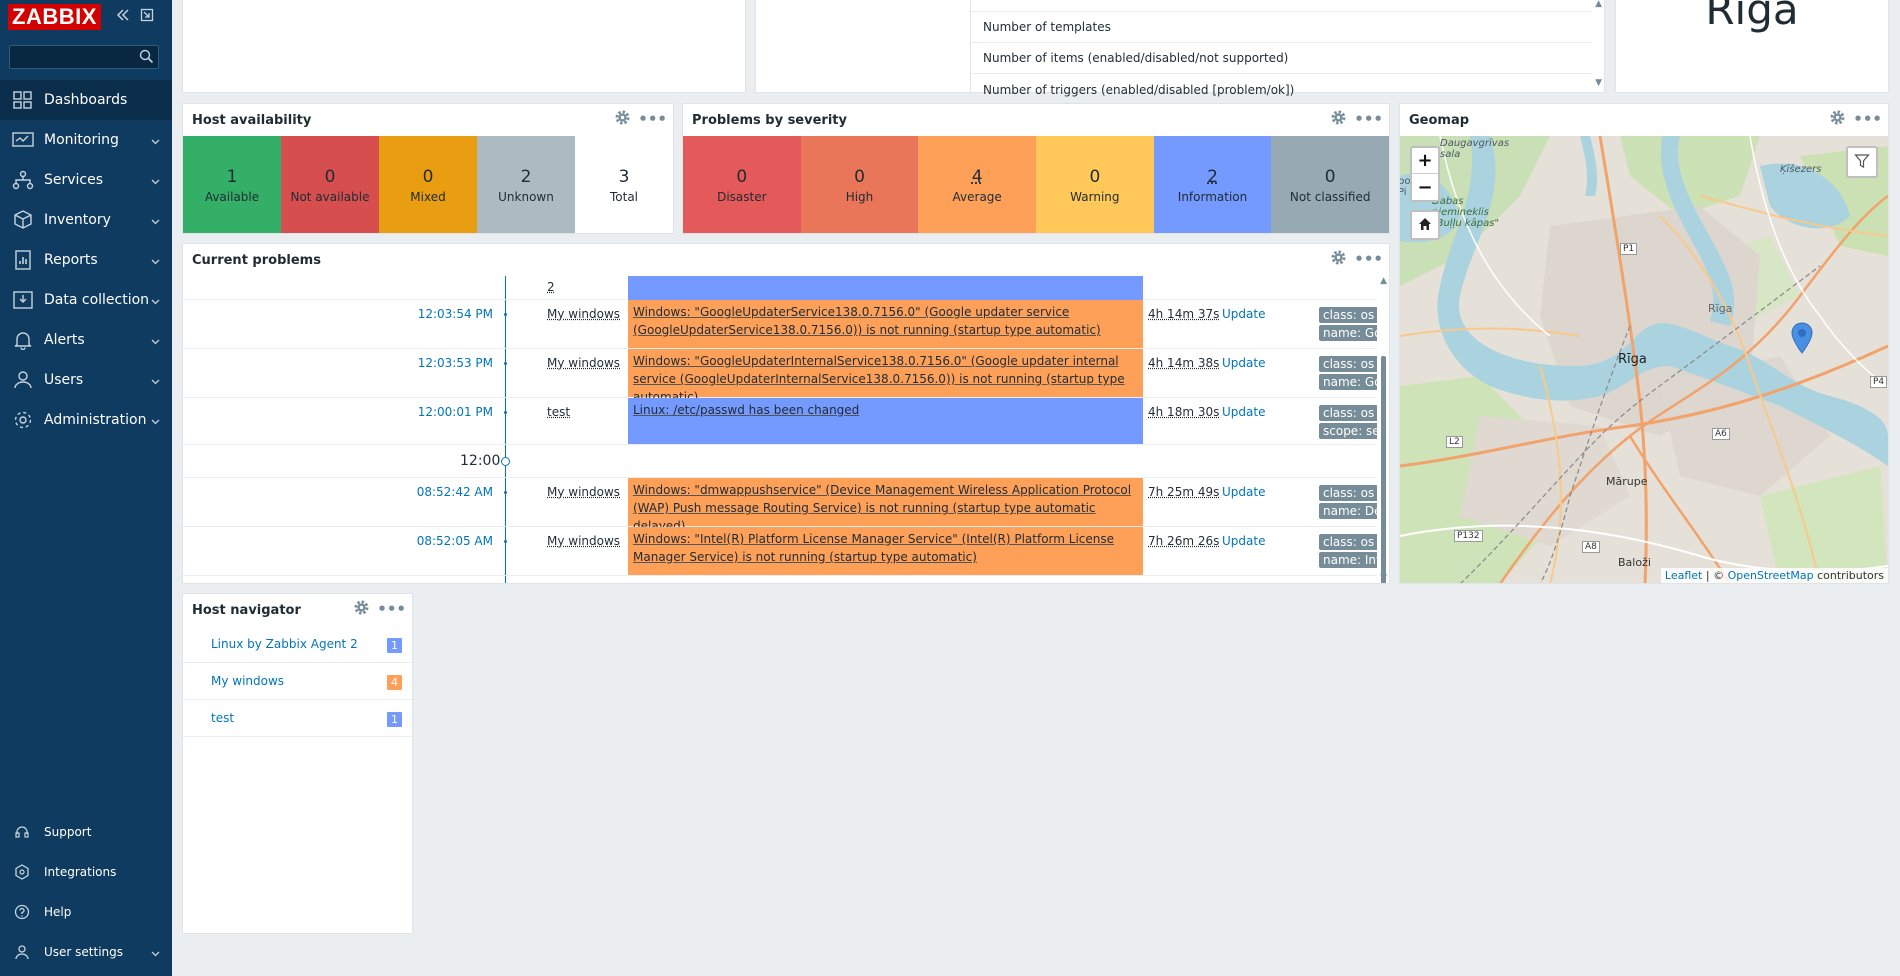  What do you see at coordinates (1183, 363) in the screenshot?
I see `problem-duration: 4h 14m 38s` at bounding box center [1183, 363].